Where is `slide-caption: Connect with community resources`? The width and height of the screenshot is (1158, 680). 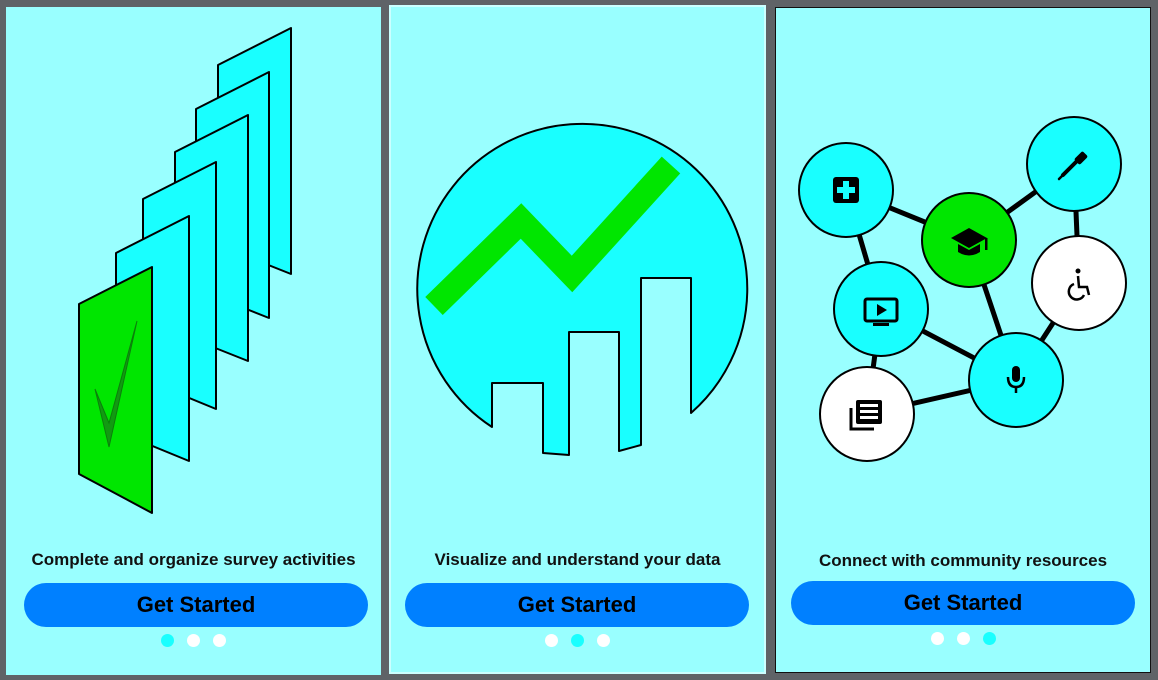 slide-caption: Connect with community resources is located at coordinates (963, 560).